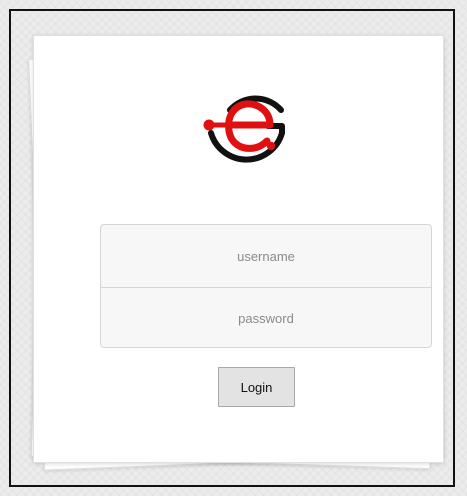 Image resolution: width=467 pixels, height=496 pixels. I want to click on password-input, so click(266, 318).